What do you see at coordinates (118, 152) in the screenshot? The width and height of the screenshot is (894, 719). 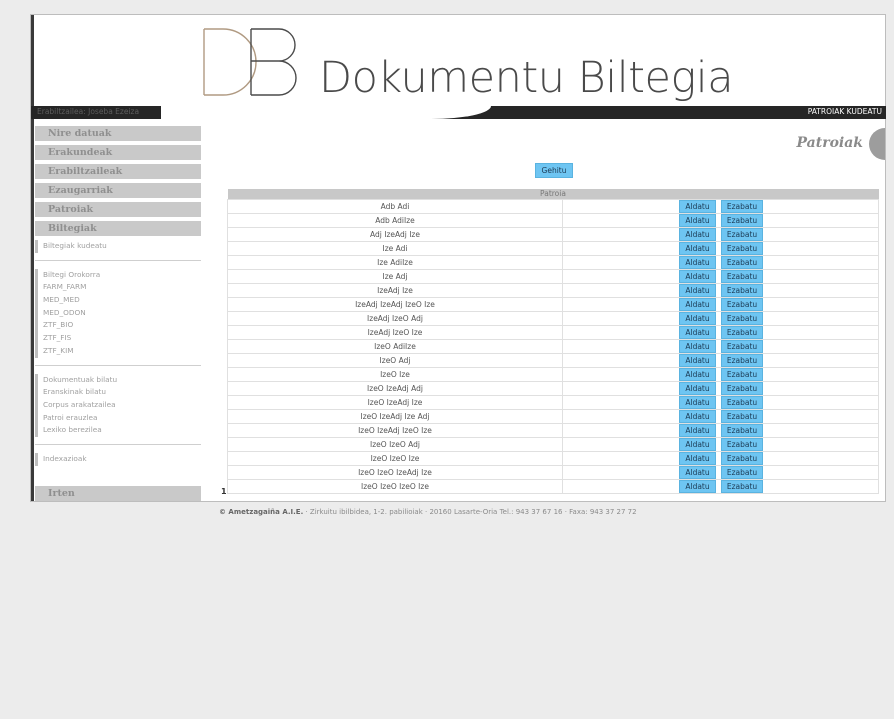 I see `sidebar-menu-erakundeak: Erakundeak` at bounding box center [118, 152].